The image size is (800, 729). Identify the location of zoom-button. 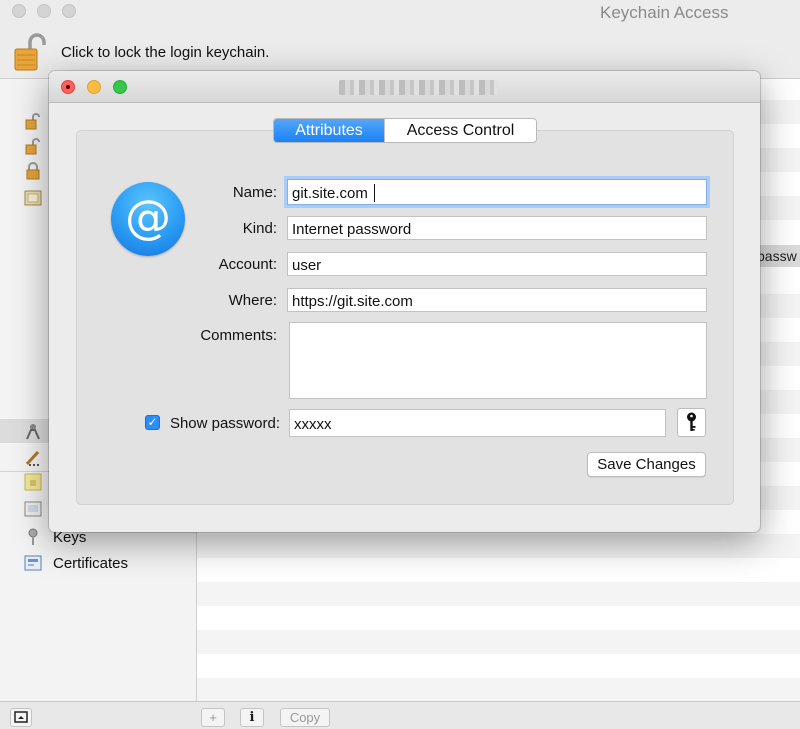
(120, 87).